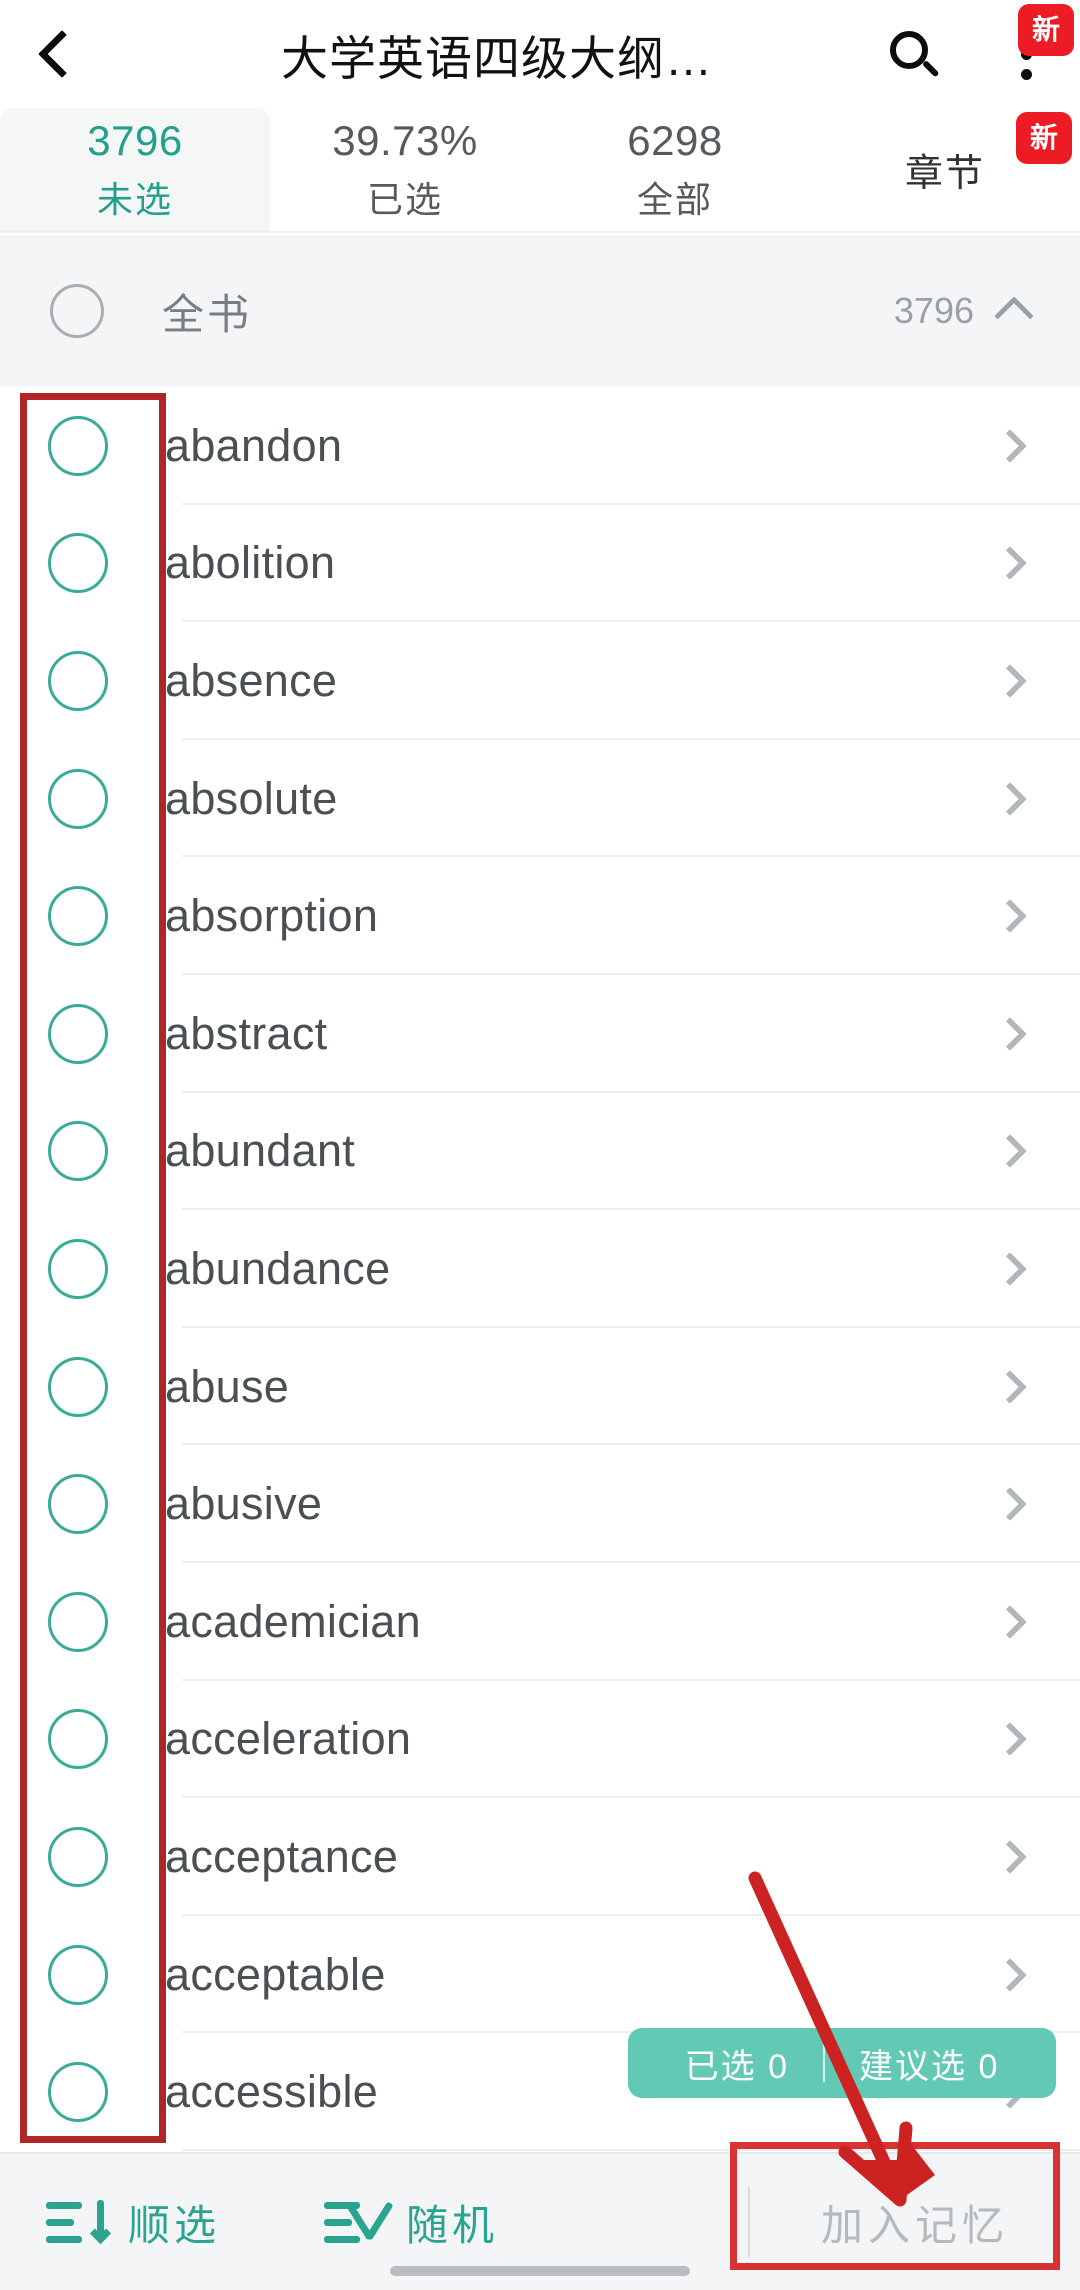 This screenshot has width=1080, height=2290. What do you see at coordinates (135, 169) in the screenshot?
I see `tab-unselected: 3796 未选` at bounding box center [135, 169].